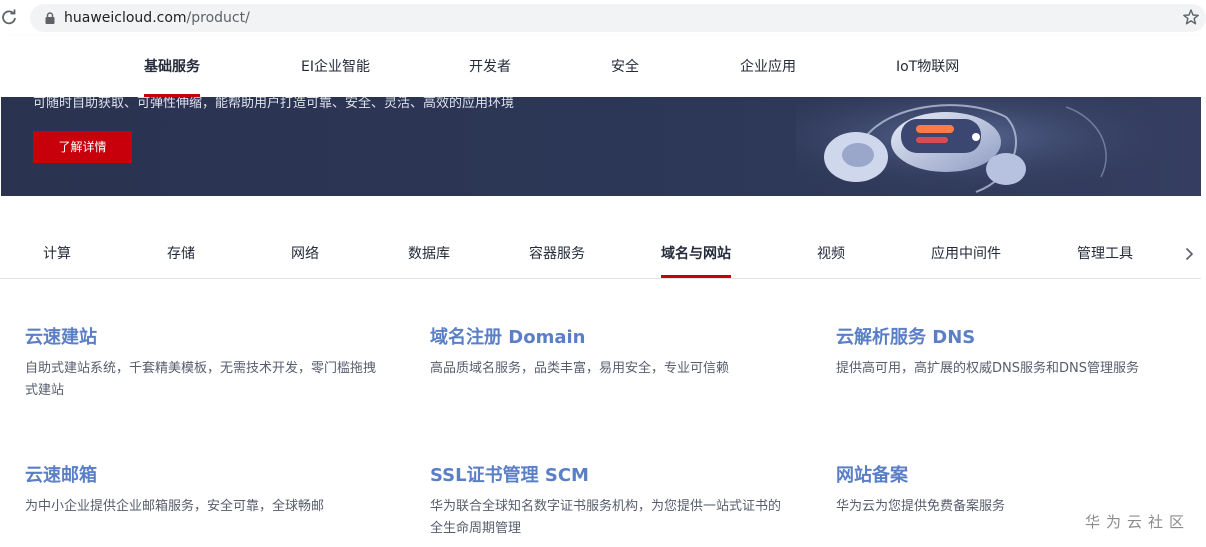 This screenshot has height=547, width=1206. What do you see at coordinates (181, 254) in the screenshot?
I see `tab-storage: 存储` at bounding box center [181, 254].